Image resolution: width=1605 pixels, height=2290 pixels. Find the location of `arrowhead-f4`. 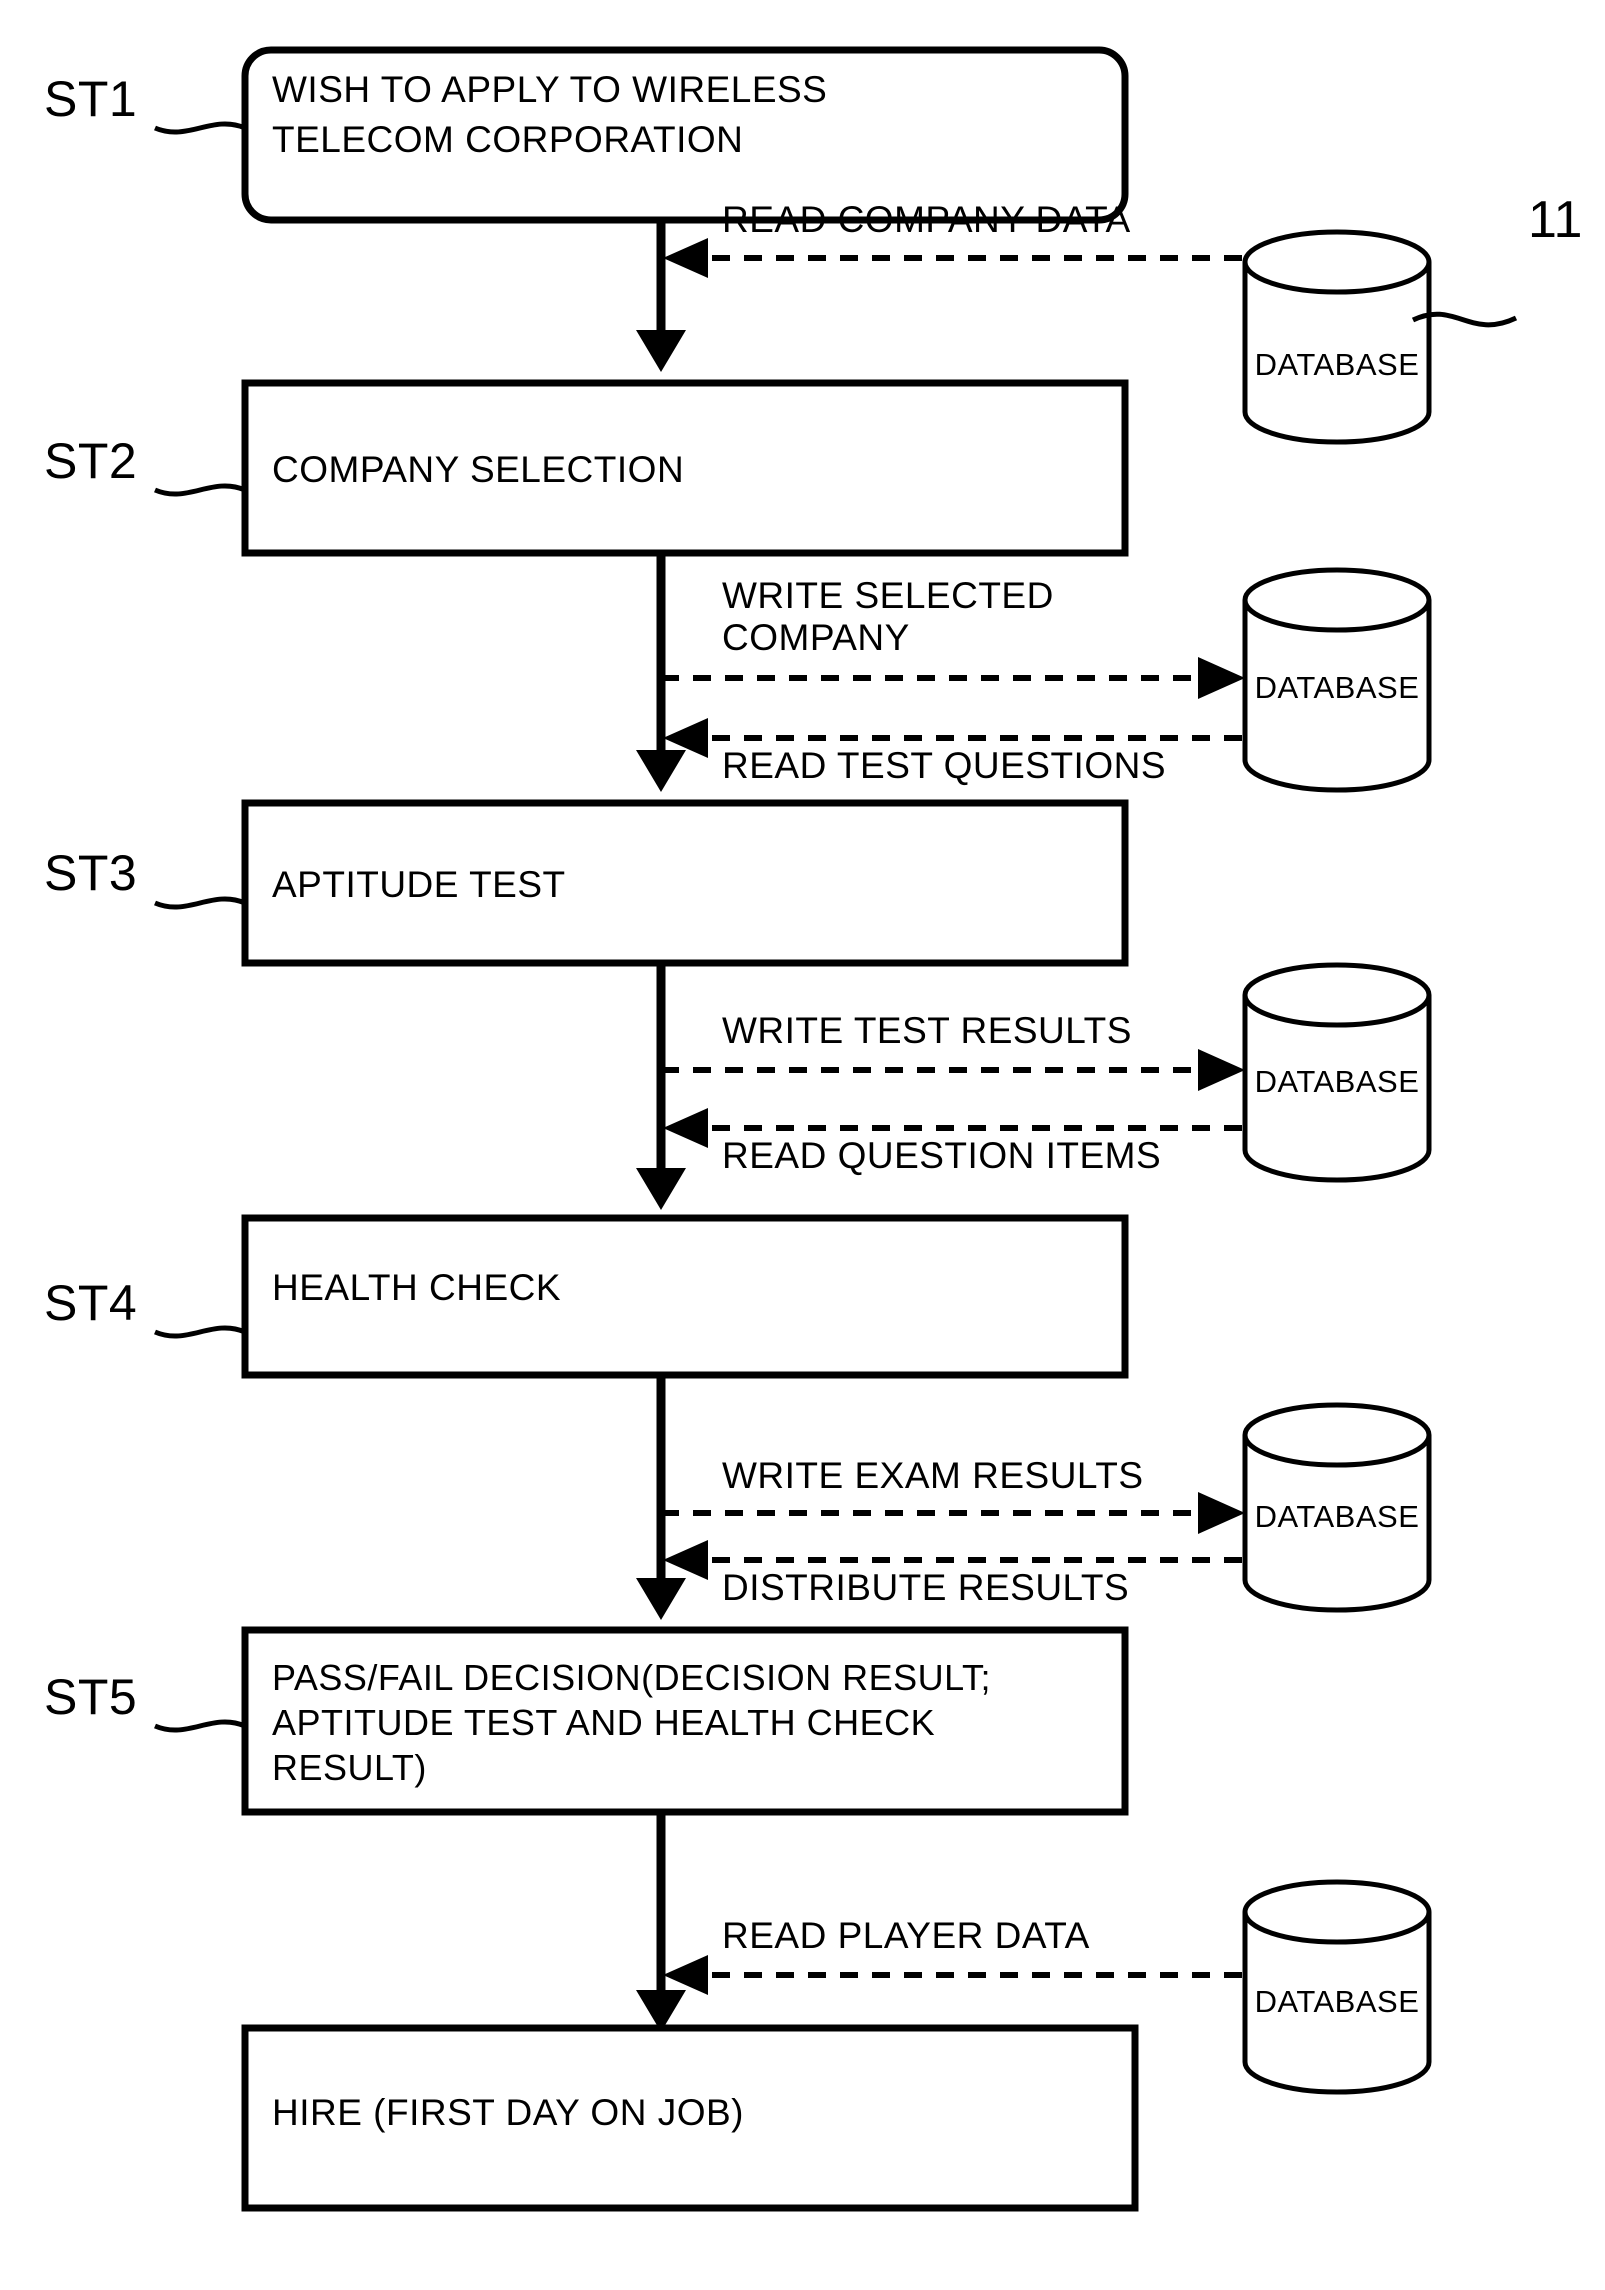

arrowhead-f4 is located at coordinates (1221, 1070).